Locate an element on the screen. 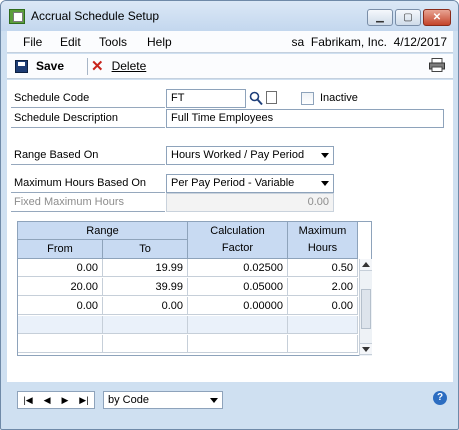 This screenshot has height=430, width=459. user-date: 4/12/2017 is located at coordinates (420, 42).